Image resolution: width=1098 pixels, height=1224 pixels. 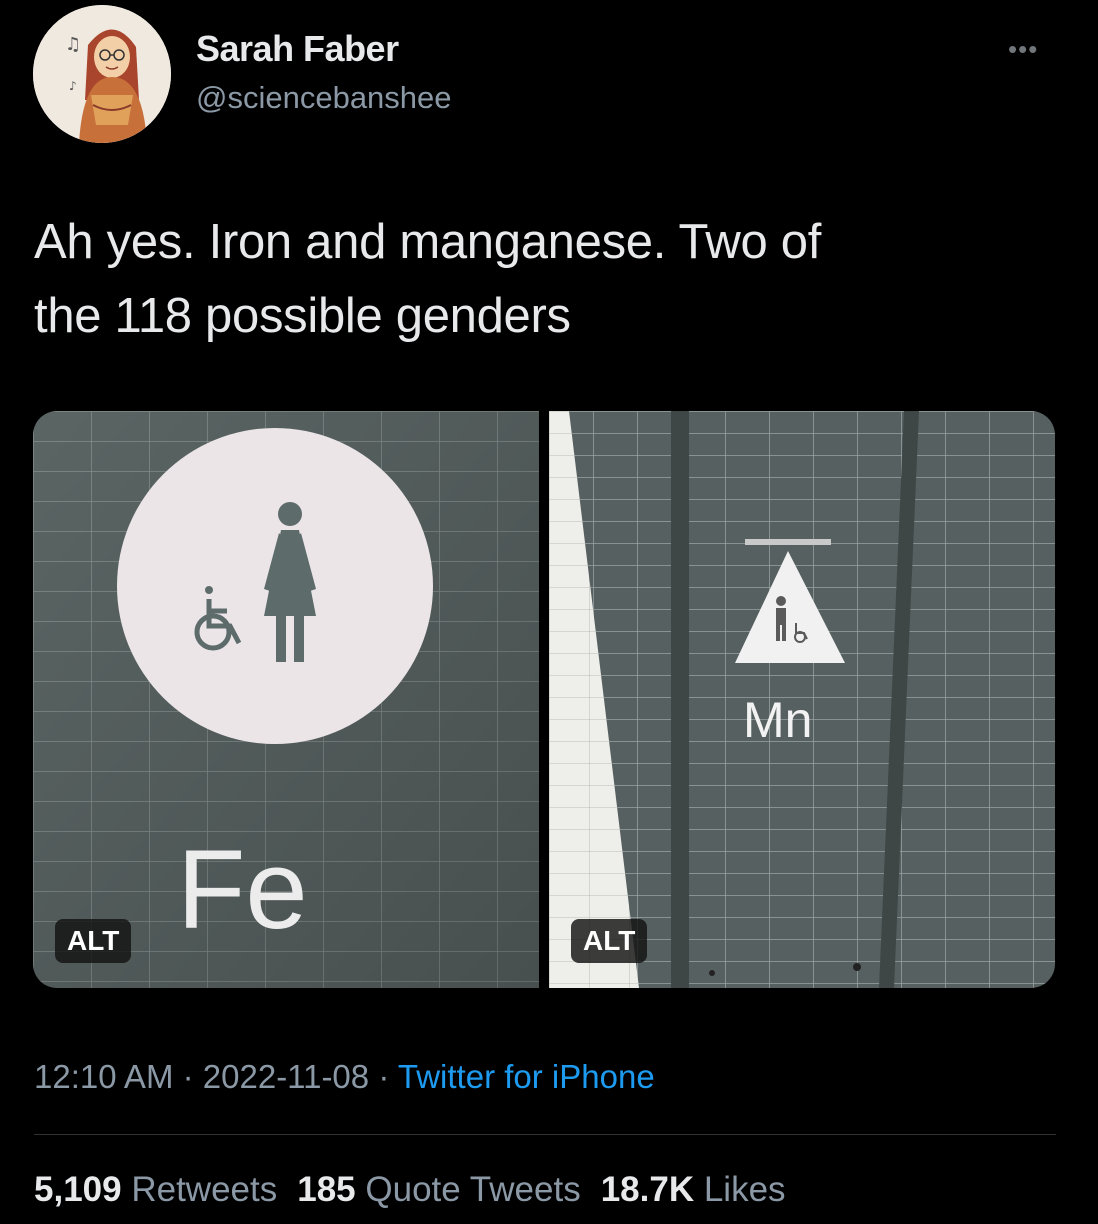 I want to click on retweets-stat: 5,109 Retweets, so click(x=155, y=1189).